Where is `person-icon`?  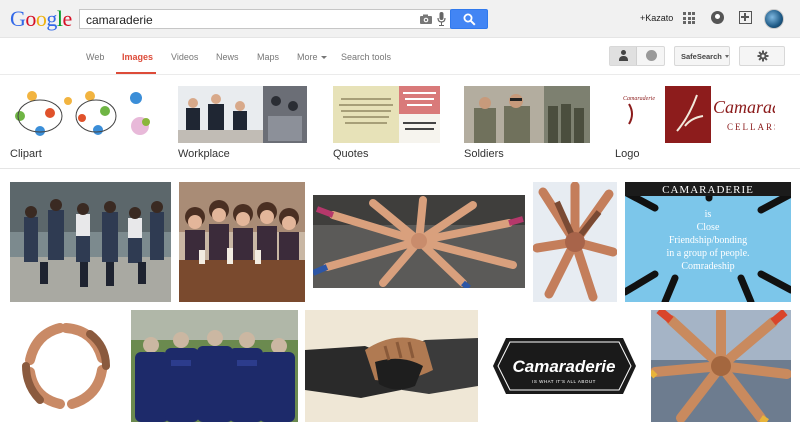
person-icon is located at coordinates (623, 56).